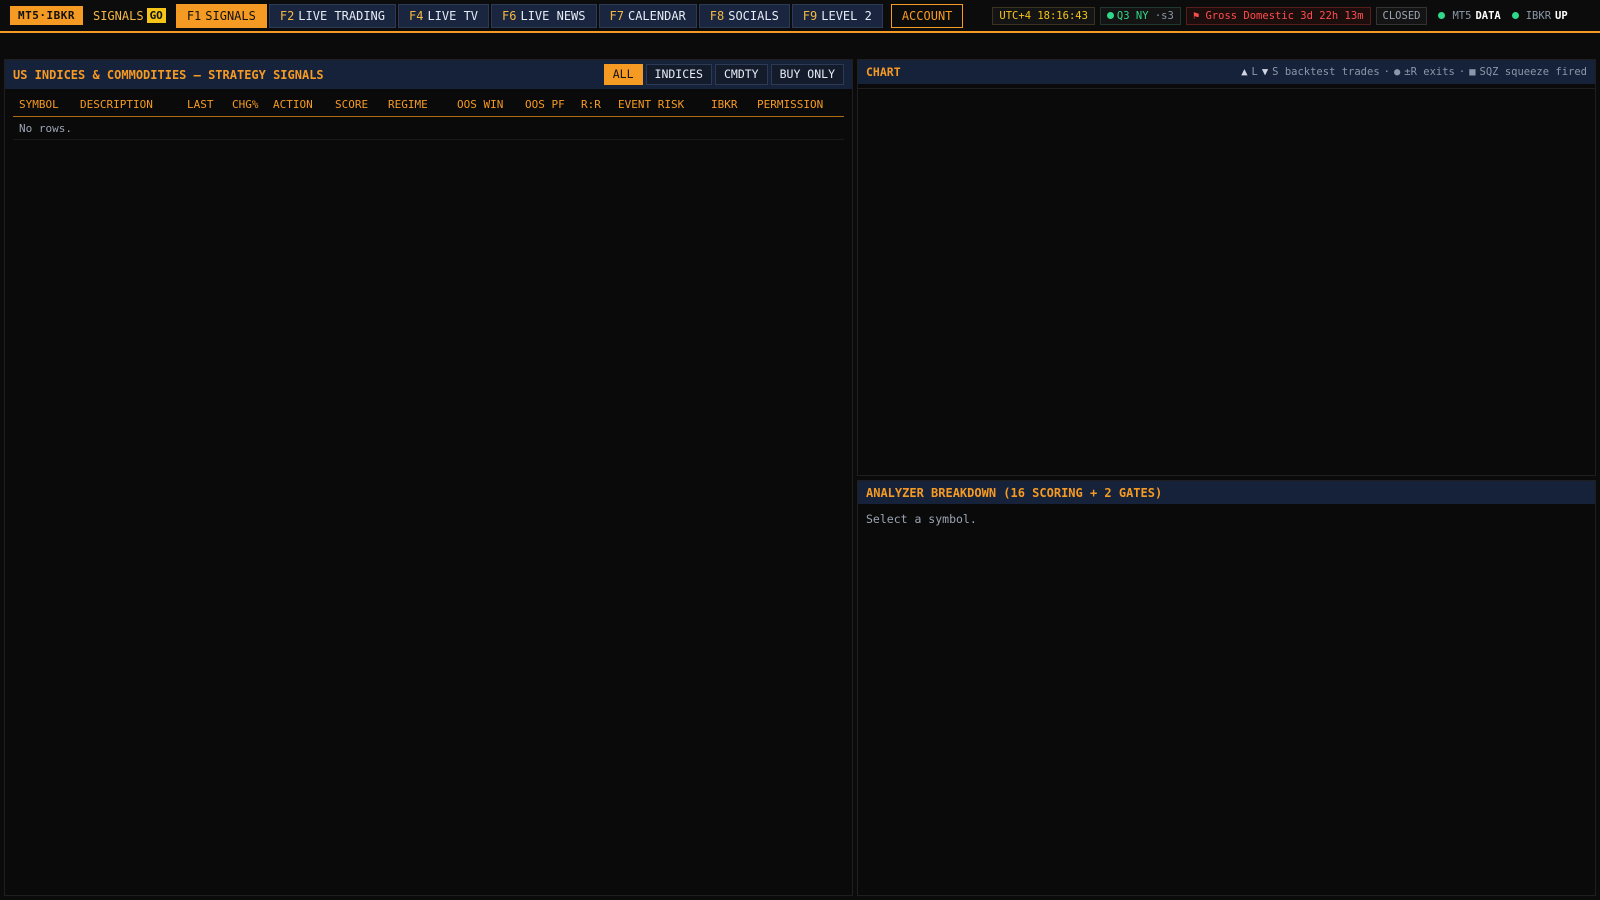 The height and width of the screenshot is (900, 1600). What do you see at coordinates (753, 15) in the screenshot?
I see `tab-label: SOCIALS` at bounding box center [753, 15].